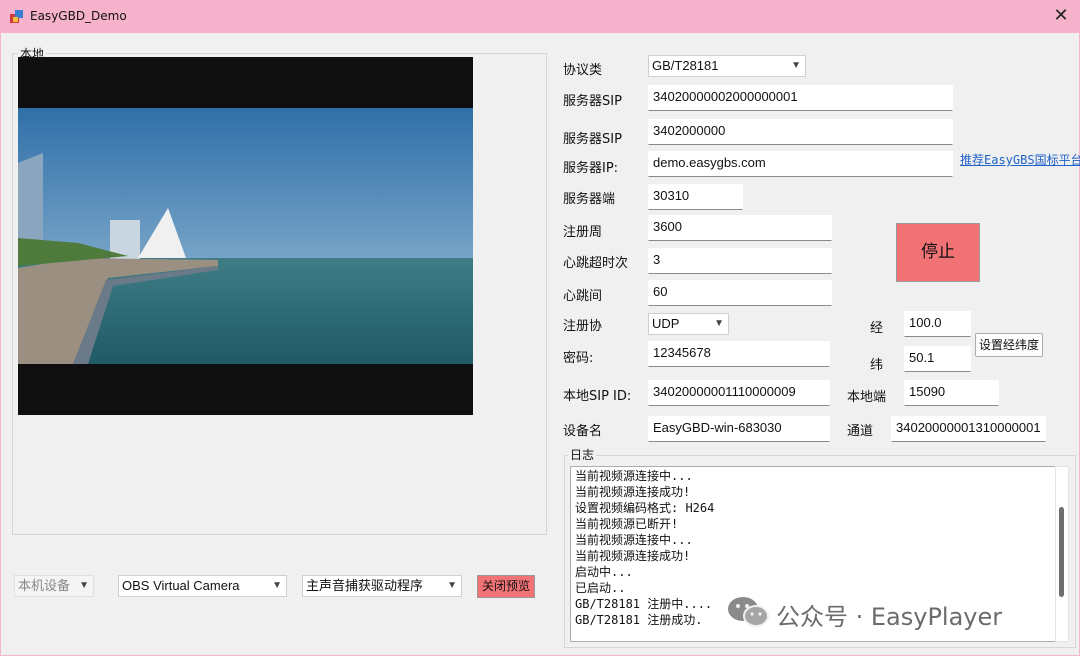 The width and height of the screenshot is (1080, 656). I want to click on longitude-field: 100.0, so click(937, 324).